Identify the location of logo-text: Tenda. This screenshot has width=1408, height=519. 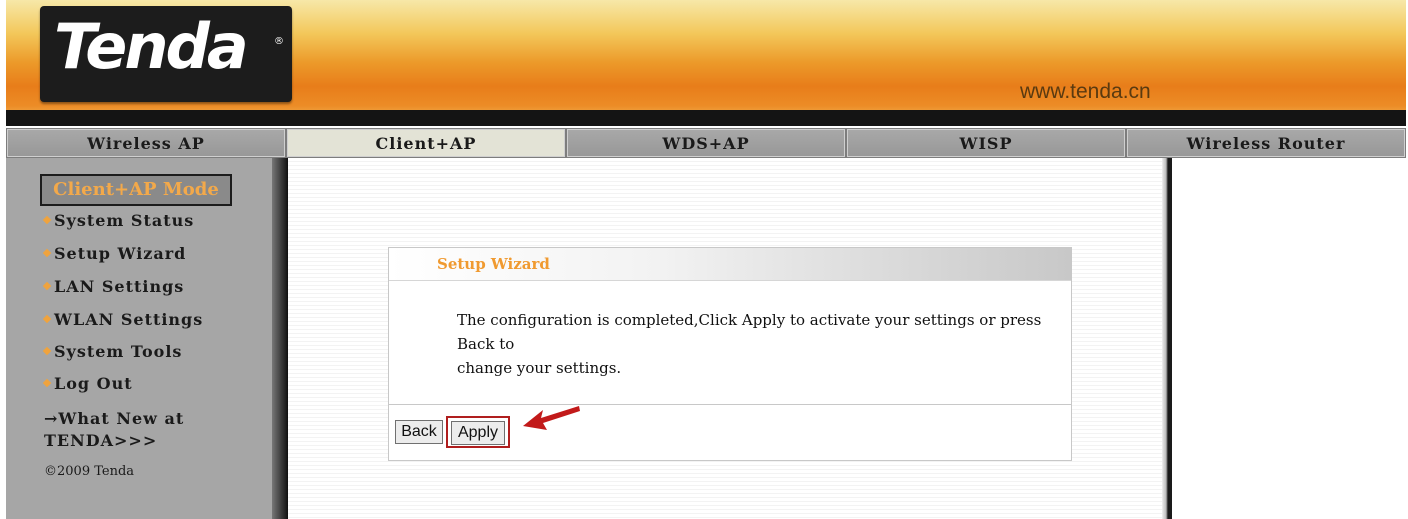
(151, 46).